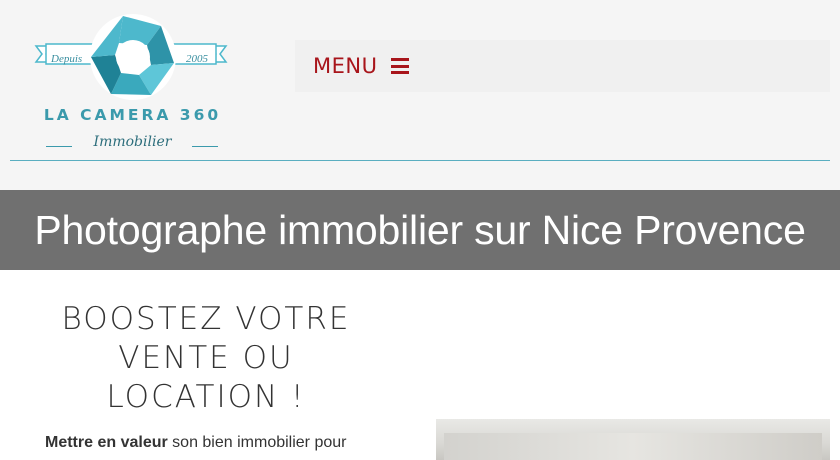 The height and width of the screenshot is (460, 840). I want to click on menu-button: MENU, so click(361, 66).